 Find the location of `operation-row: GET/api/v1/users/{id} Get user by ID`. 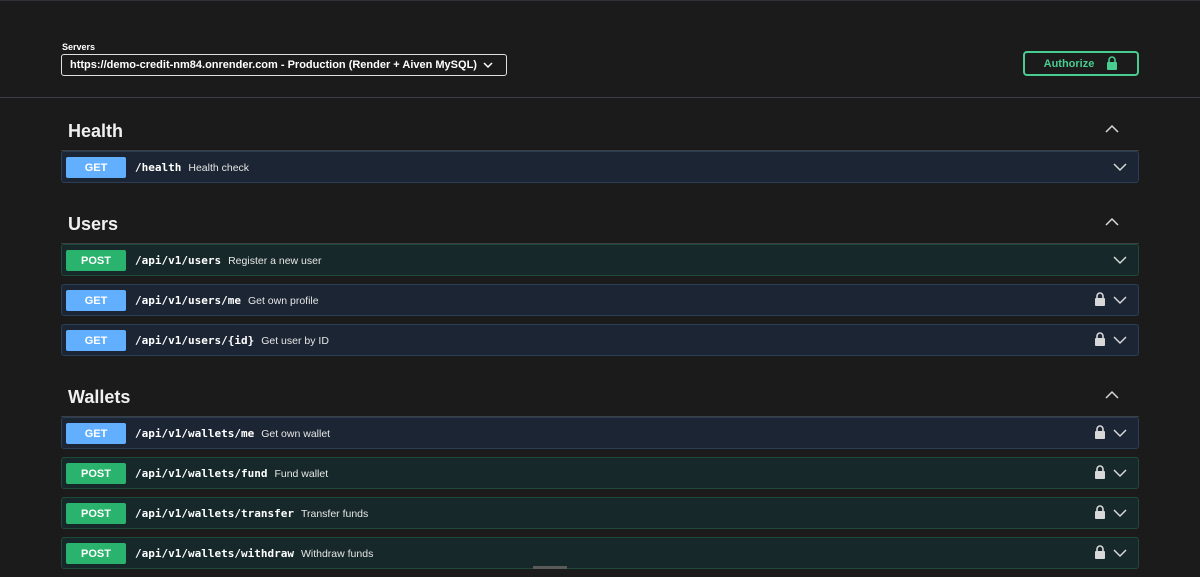

operation-row: GET/api/v1/users/{id} Get user by ID is located at coordinates (600, 340).